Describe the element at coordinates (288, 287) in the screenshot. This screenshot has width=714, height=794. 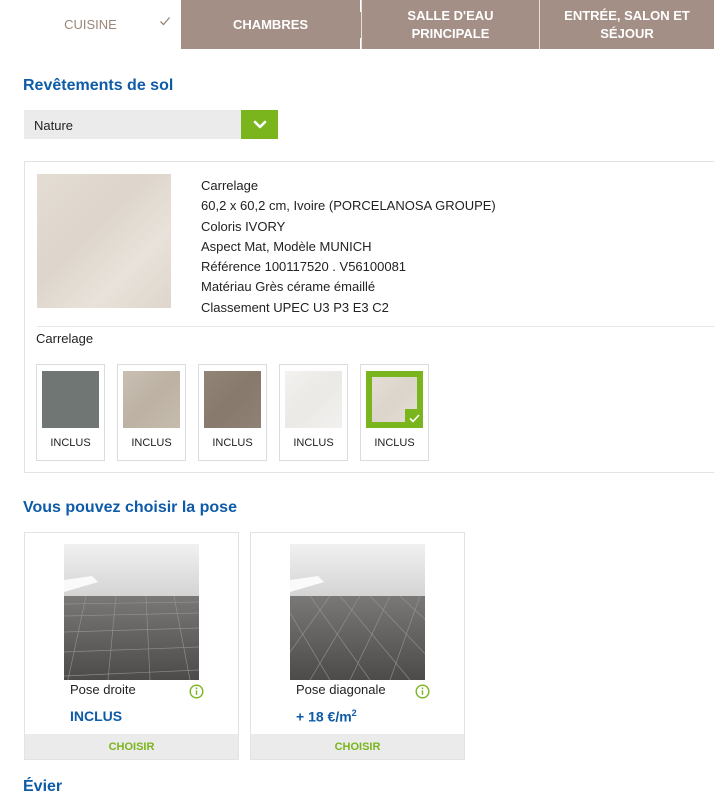
I see `product-material: Matériau Grès cérame émaillé` at that location.